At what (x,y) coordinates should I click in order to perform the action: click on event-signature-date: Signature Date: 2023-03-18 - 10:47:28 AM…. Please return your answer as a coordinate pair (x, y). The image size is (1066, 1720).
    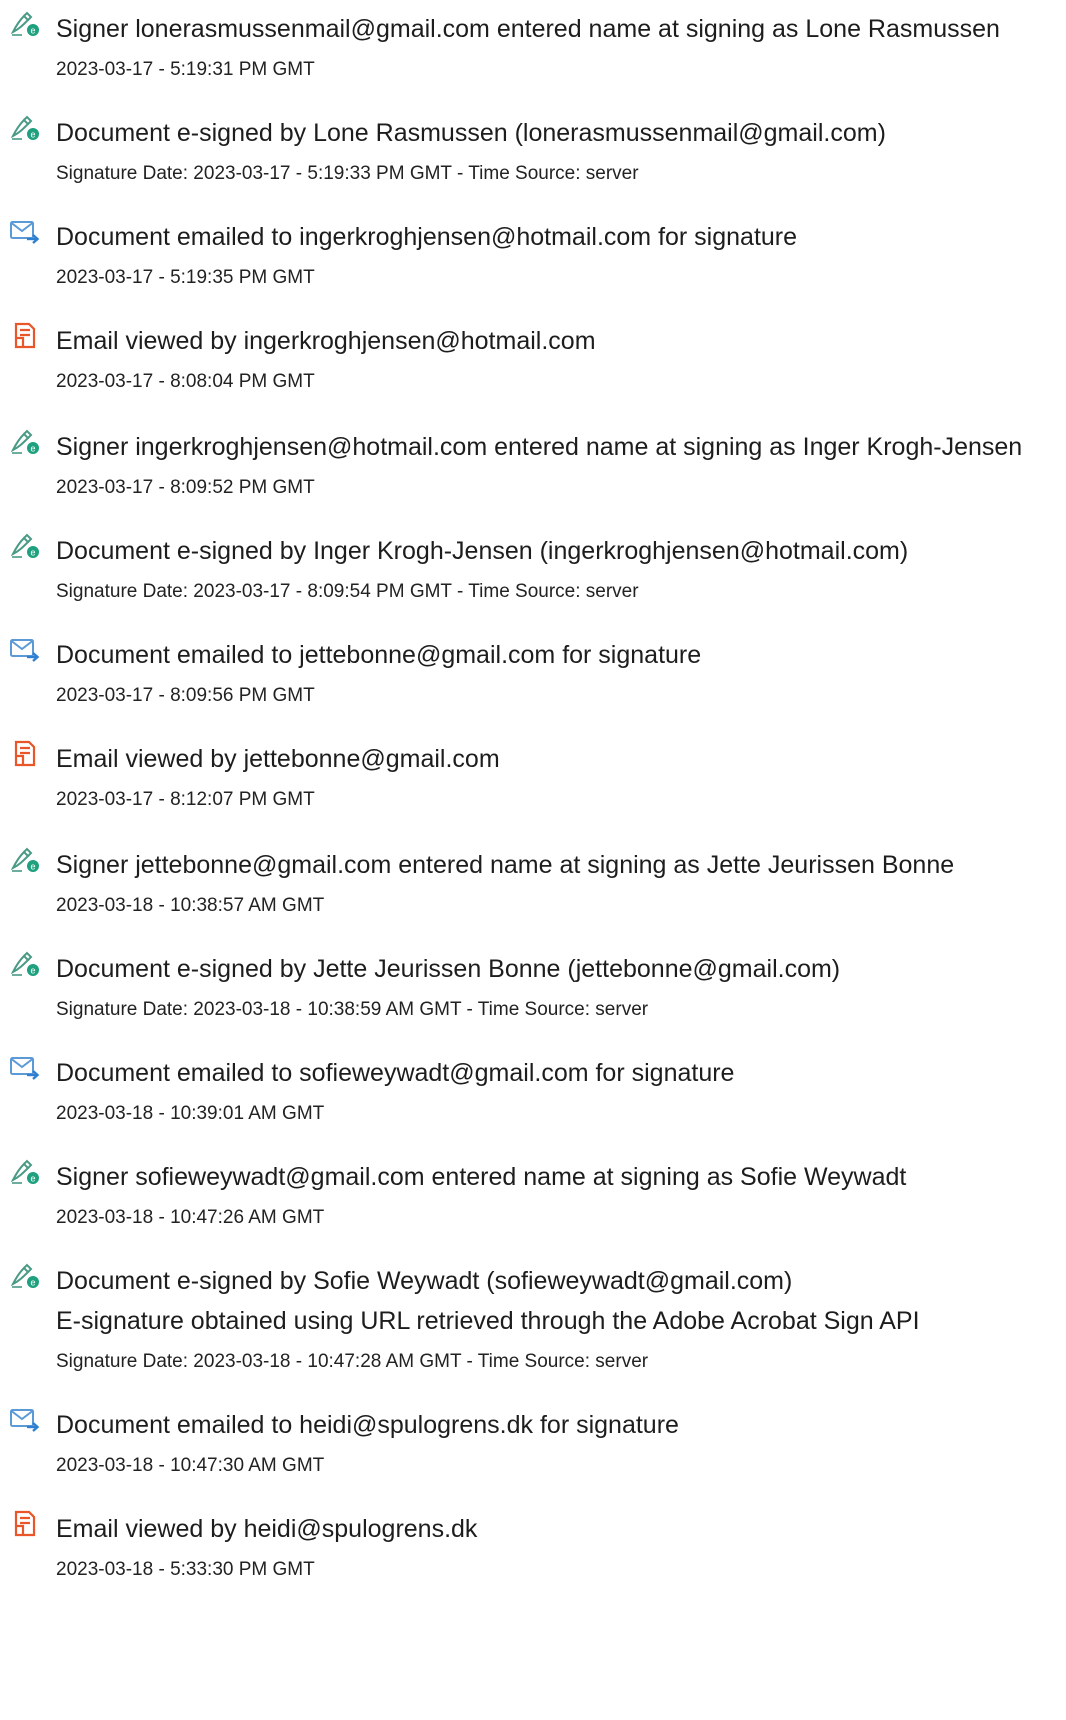
    Looking at the image, I should click on (352, 1361).